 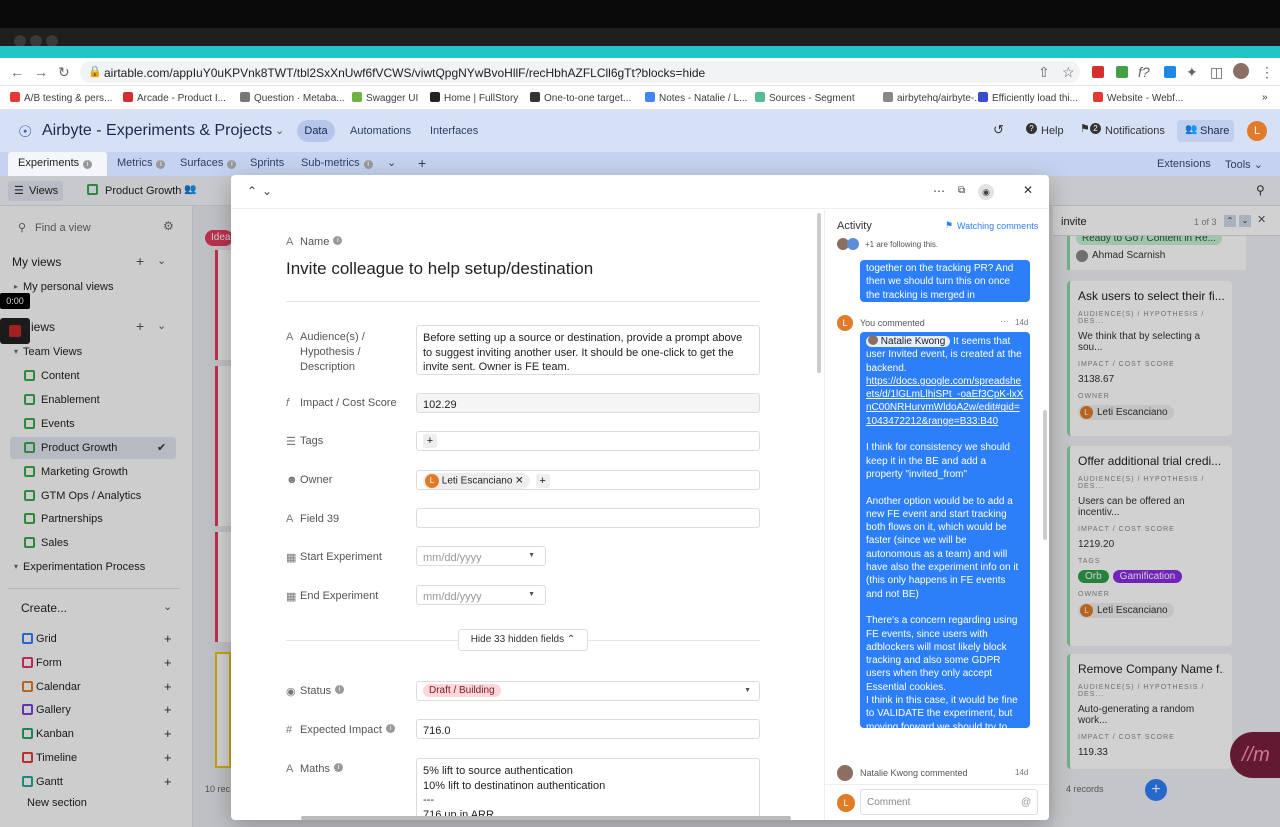 What do you see at coordinates (474, 98) in the screenshot?
I see `bookmark-4: Home | FullStory` at bounding box center [474, 98].